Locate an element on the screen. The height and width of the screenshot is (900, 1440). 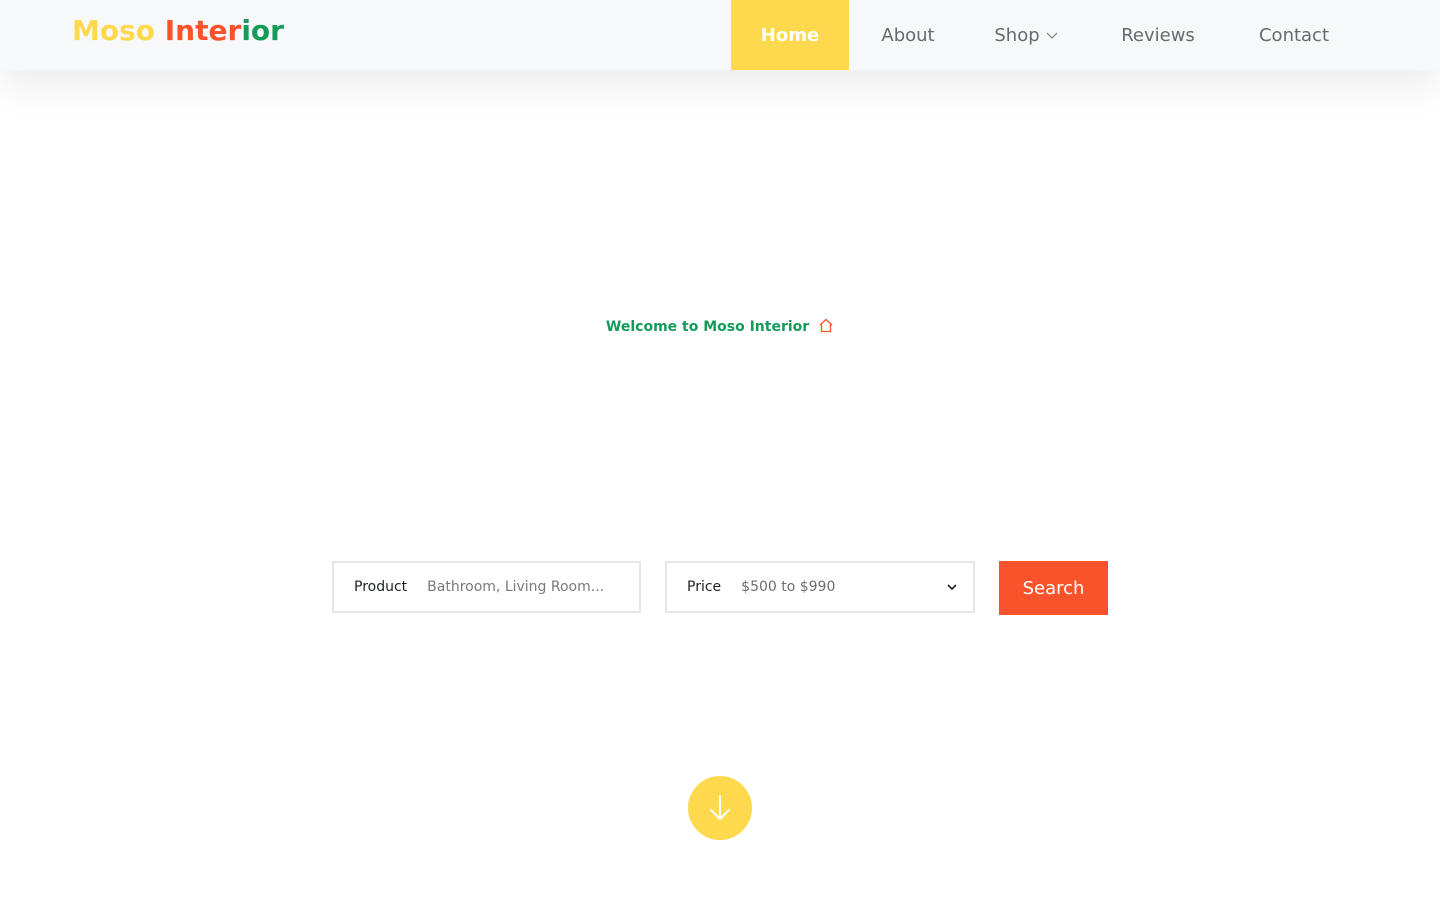
nav-item-about: About is located at coordinates (908, 35).